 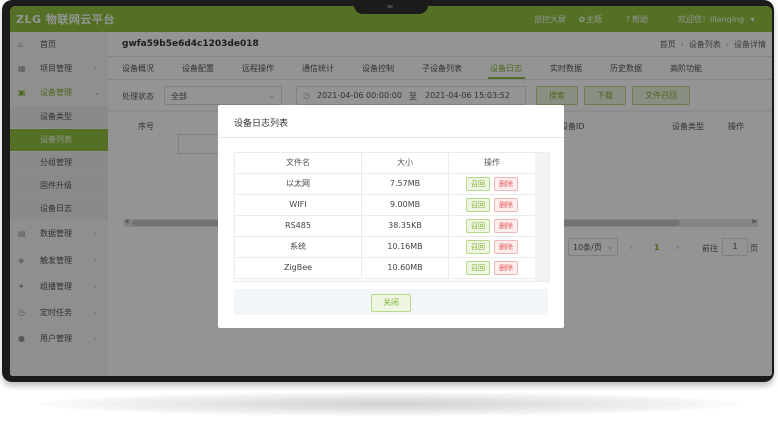 I want to click on file-size: 10.16MB, so click(x=405, y=247).